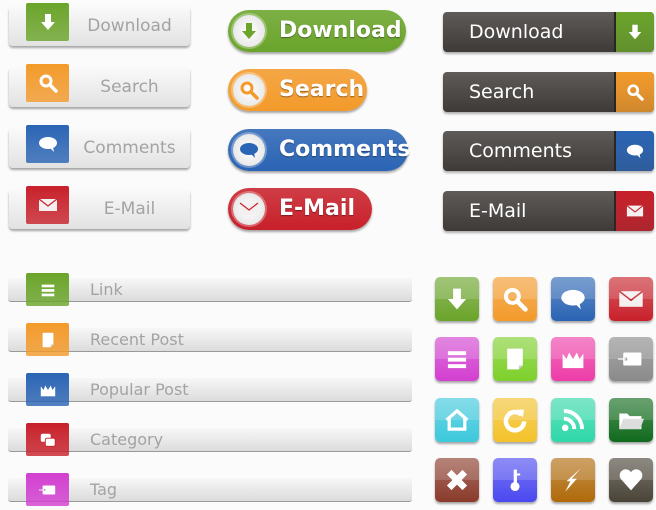  I want to click on list-item-recent-post: Recent Post, so click(210, 339).